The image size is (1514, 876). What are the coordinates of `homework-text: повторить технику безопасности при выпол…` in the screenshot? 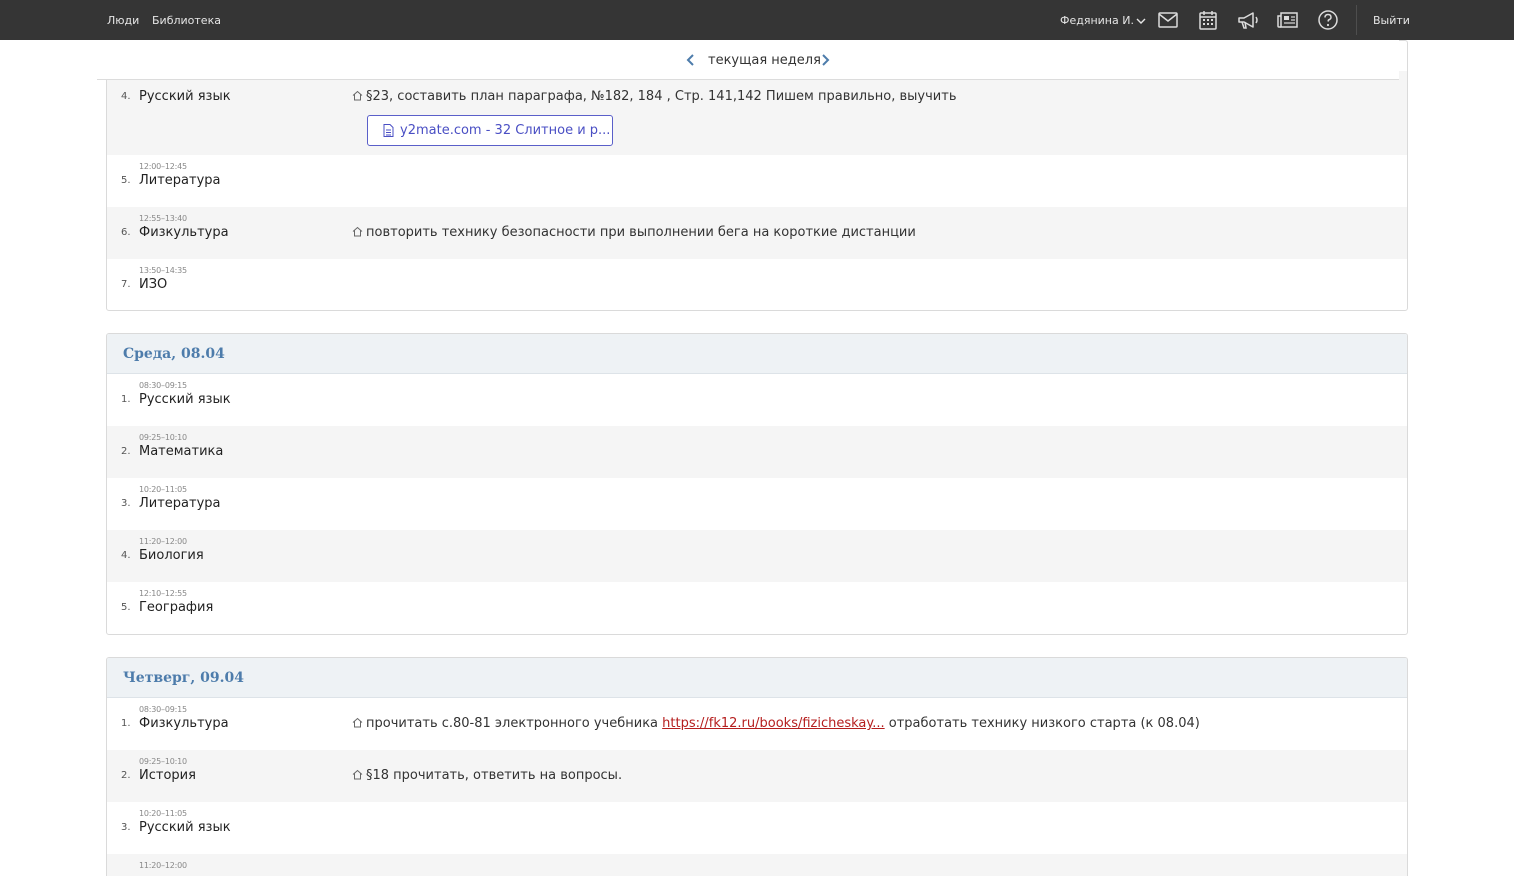 It's located at (641, 232).